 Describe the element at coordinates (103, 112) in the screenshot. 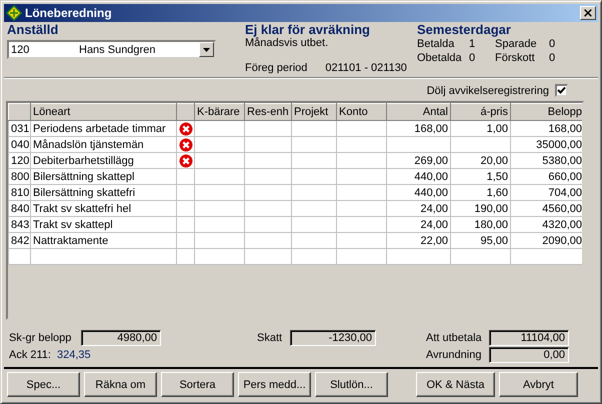

I see `column-header: Löneart` at that location.